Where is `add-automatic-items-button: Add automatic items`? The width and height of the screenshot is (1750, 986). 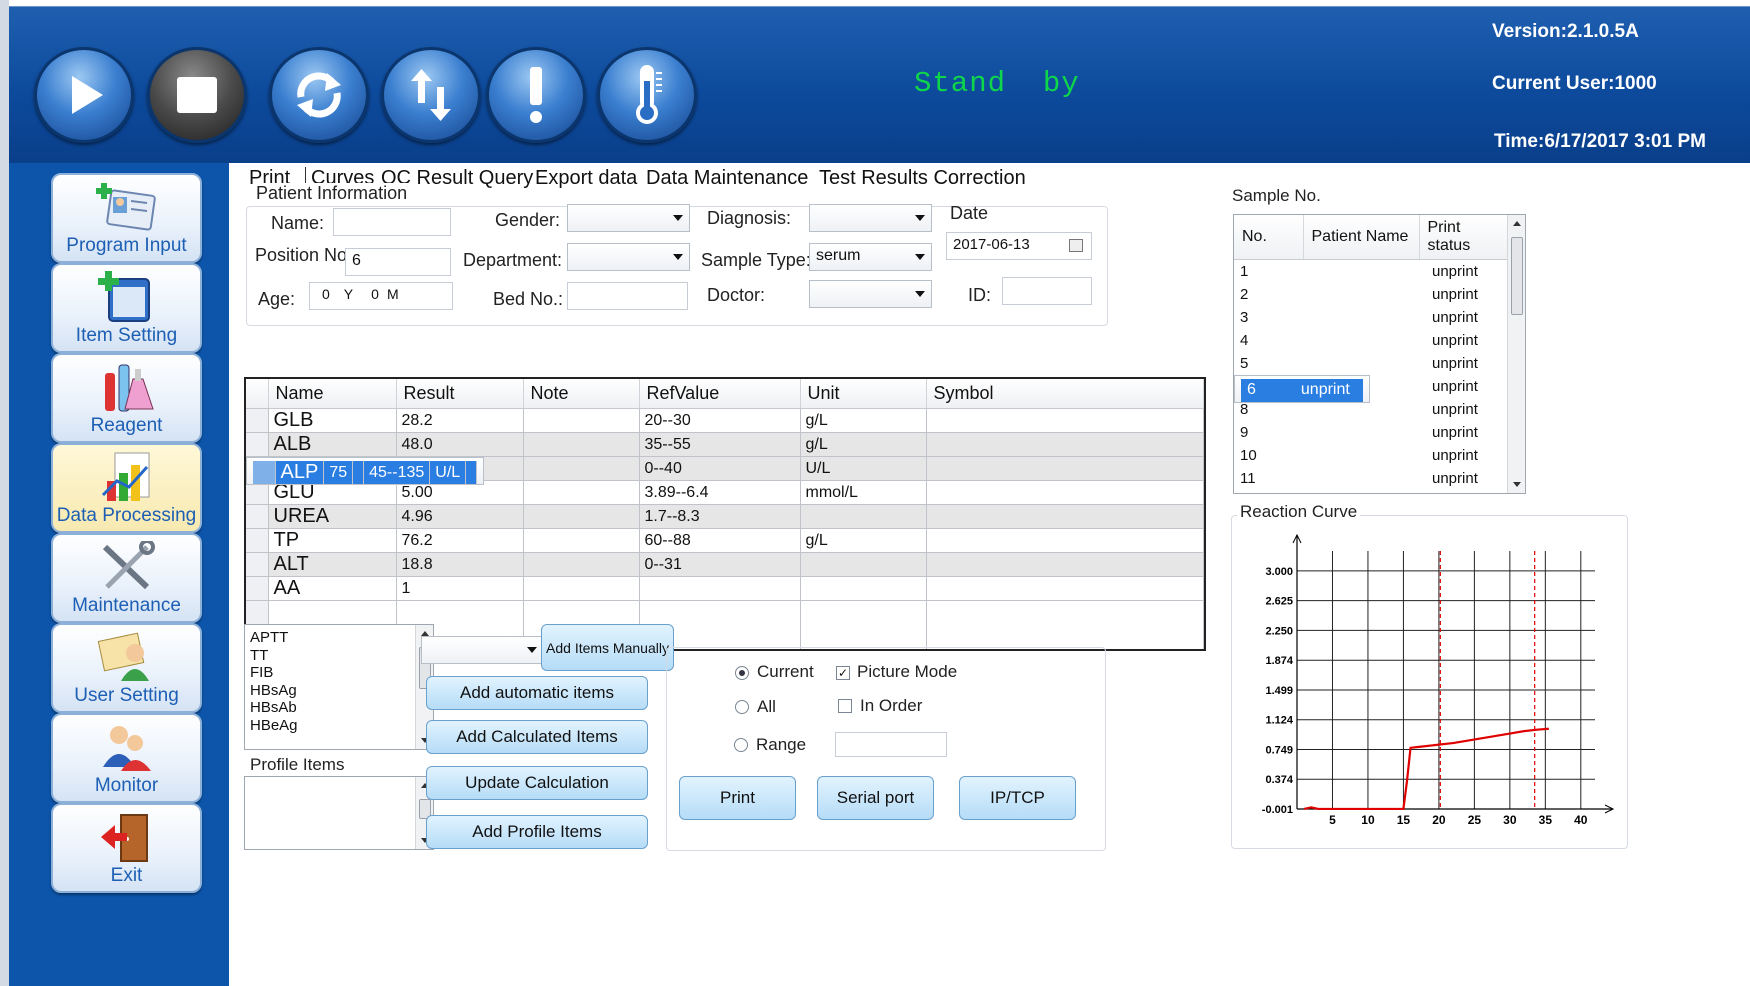
add-automatic-items-button: Add automatic items is located at coordinates (537, 693).